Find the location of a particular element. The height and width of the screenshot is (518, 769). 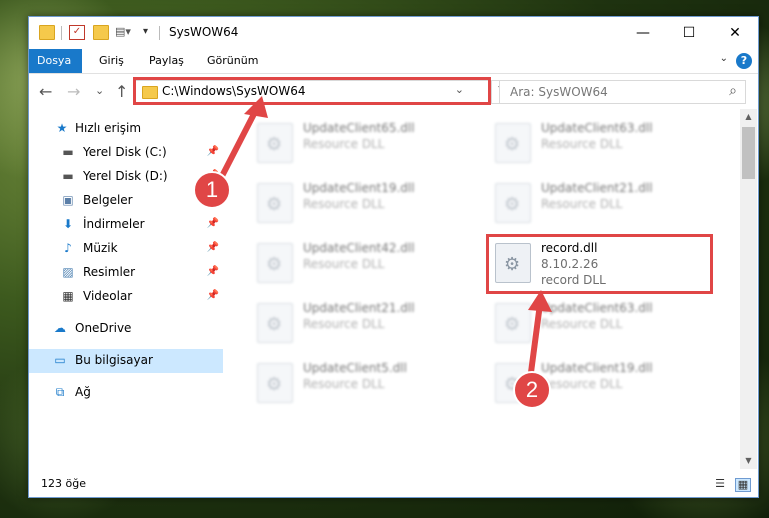

forward-button: → is located at coordinates (73, 91).